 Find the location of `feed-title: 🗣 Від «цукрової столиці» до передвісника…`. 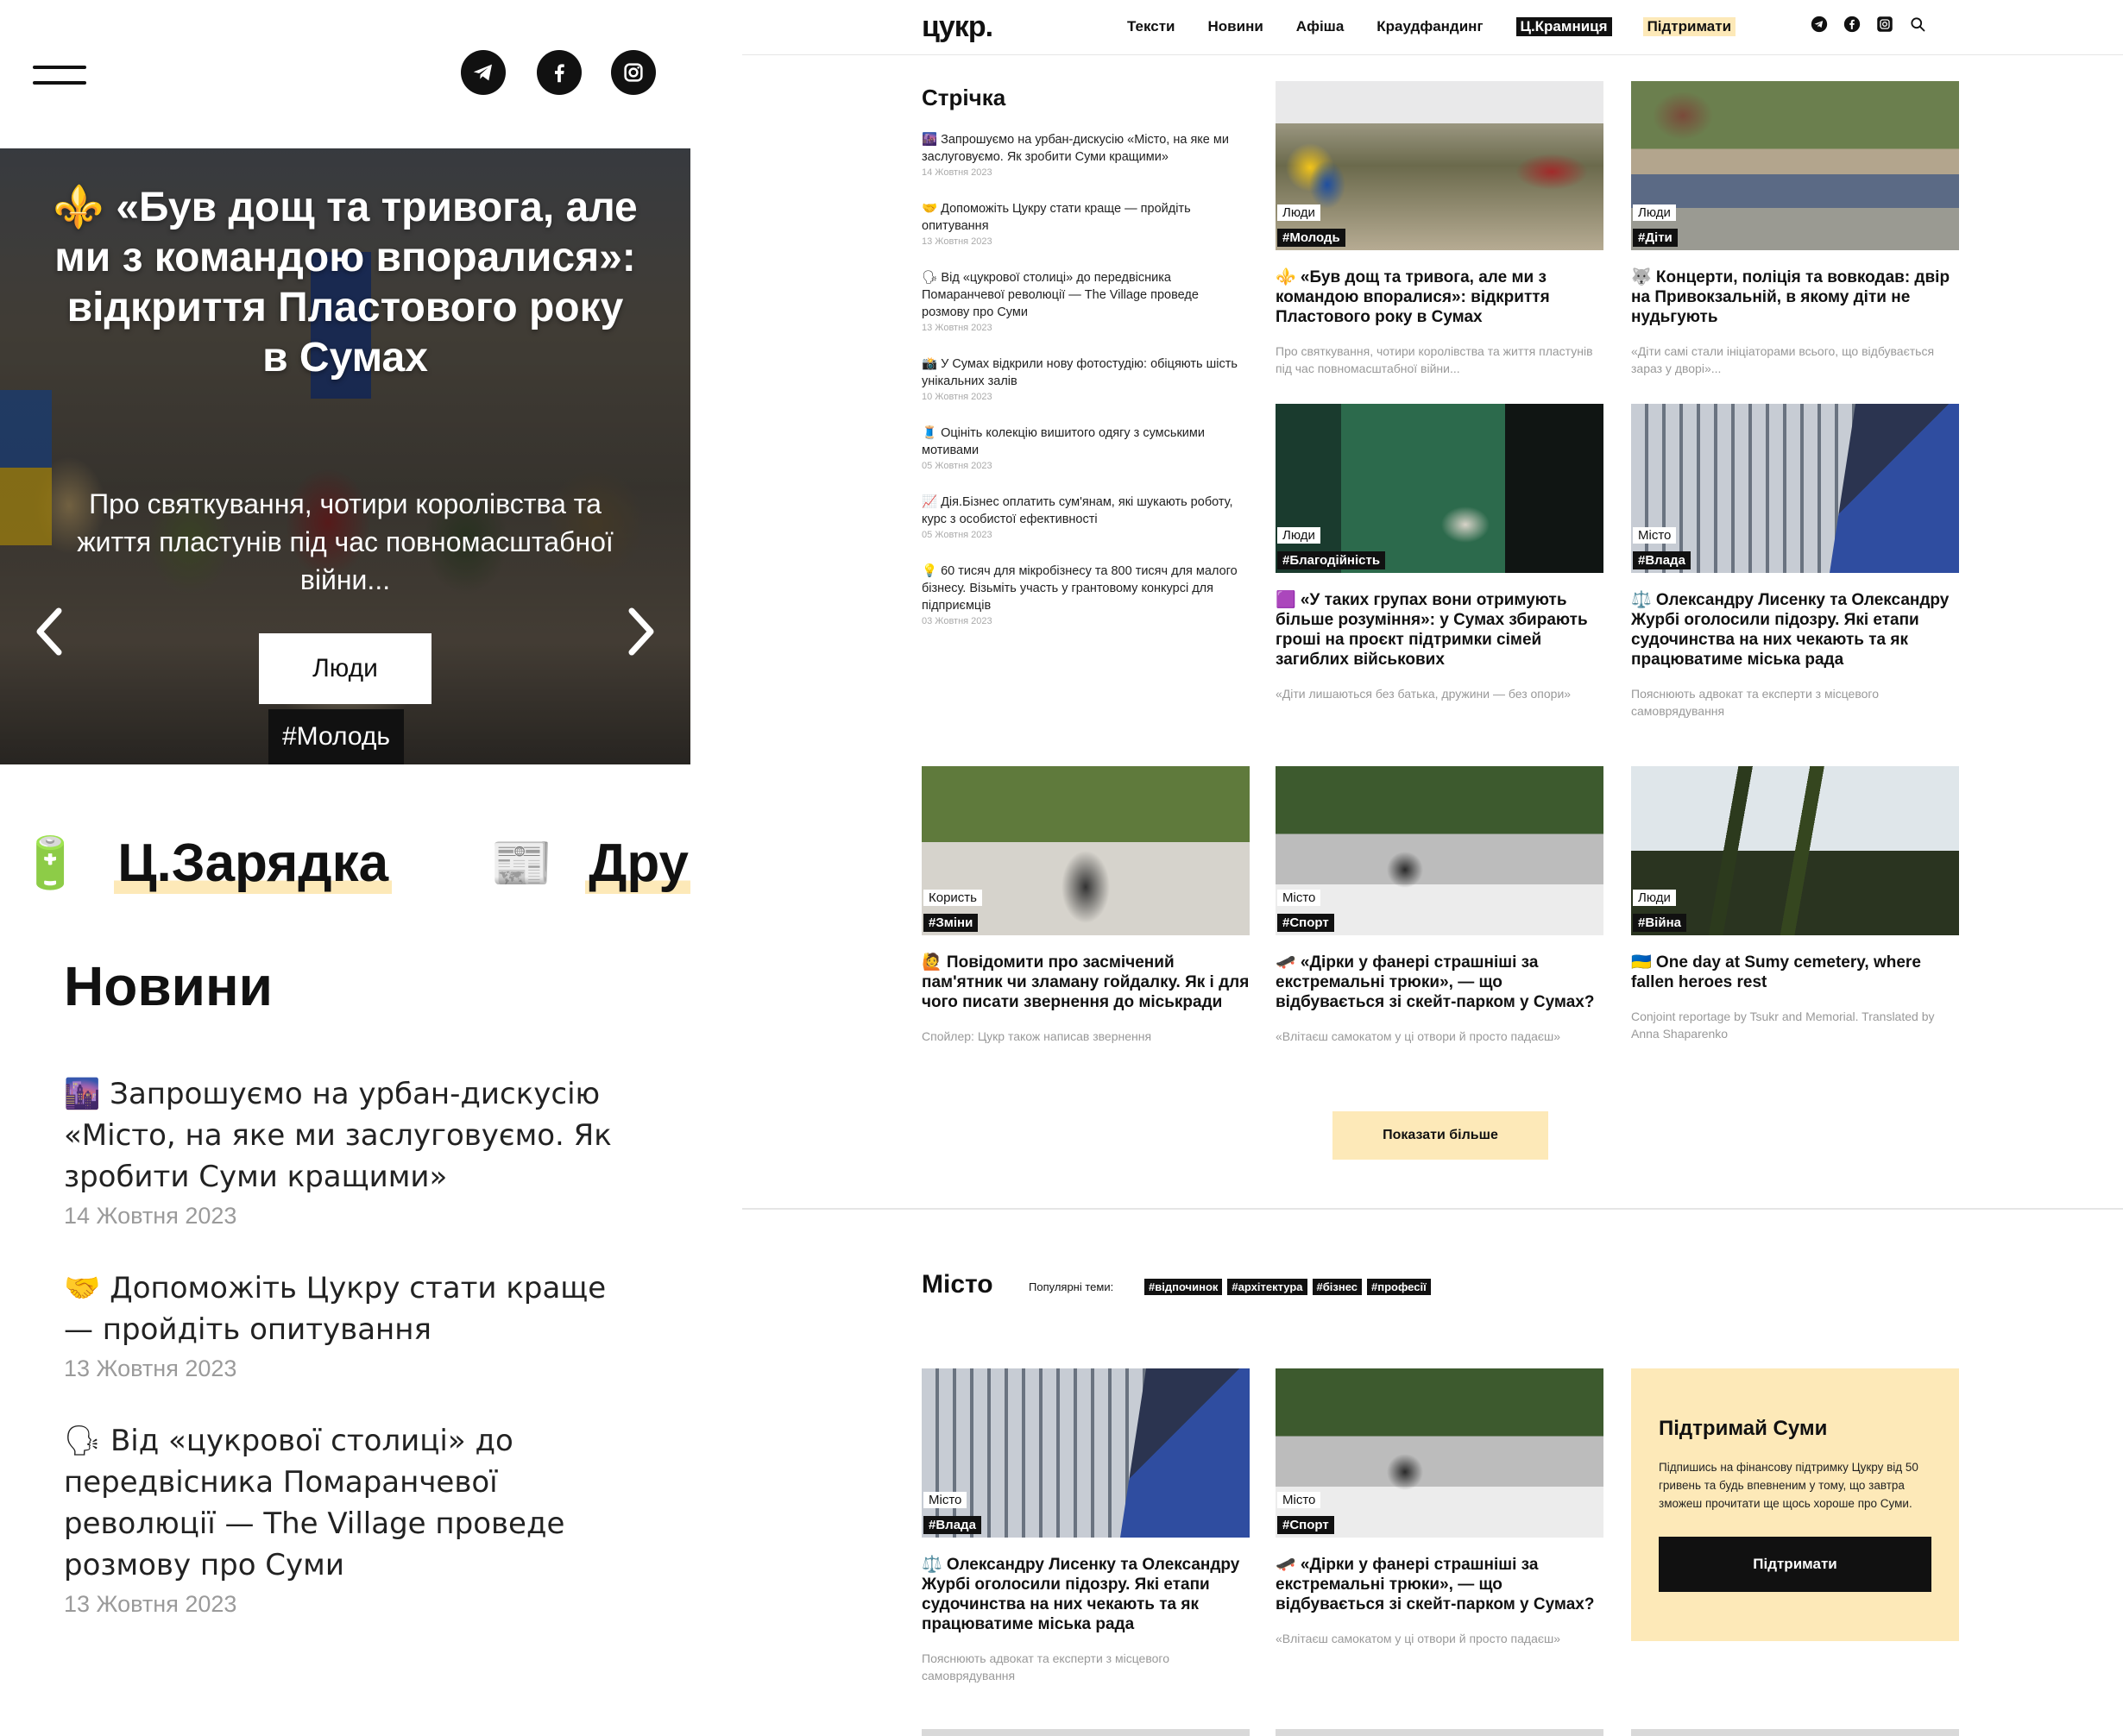

feed-title: 🗣 Від «цукрової столиці» до передвісника… is located at coordinates (1060, 295).